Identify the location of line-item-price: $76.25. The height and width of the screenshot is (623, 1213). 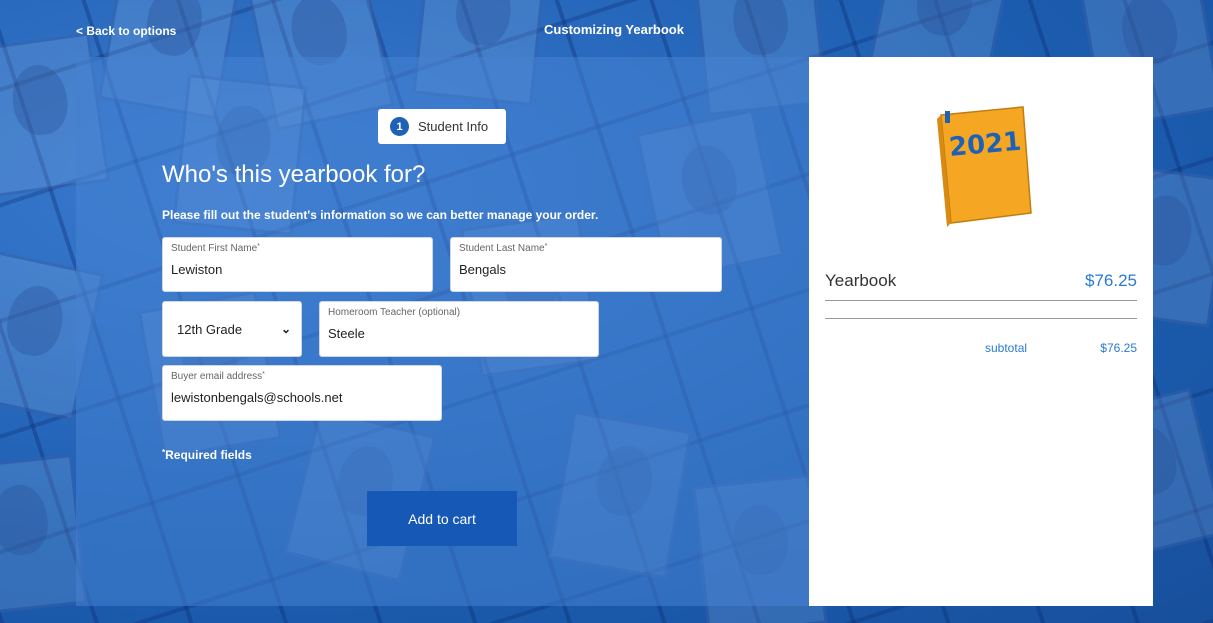
(1111, 280).